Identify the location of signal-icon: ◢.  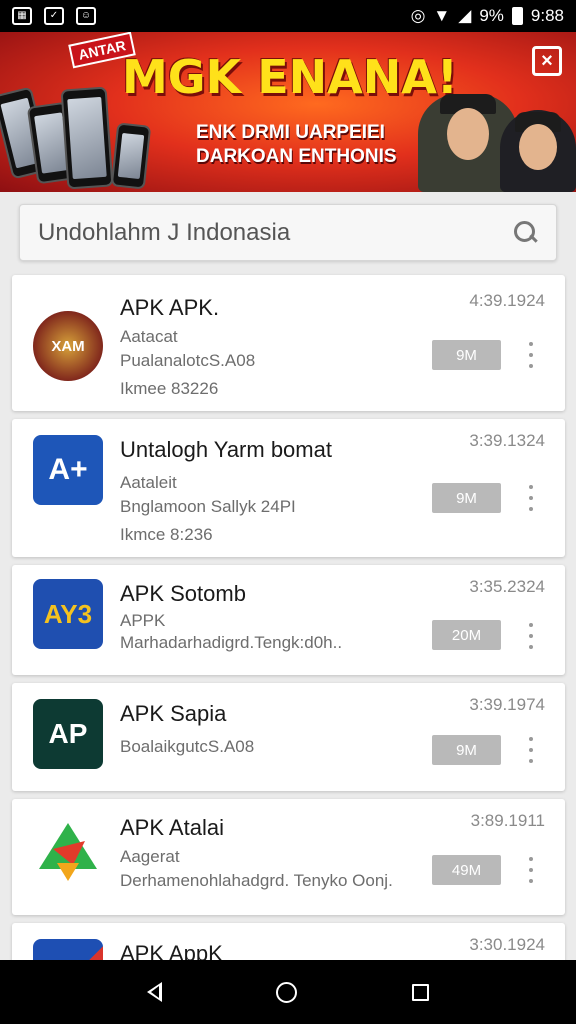
(465, 15).